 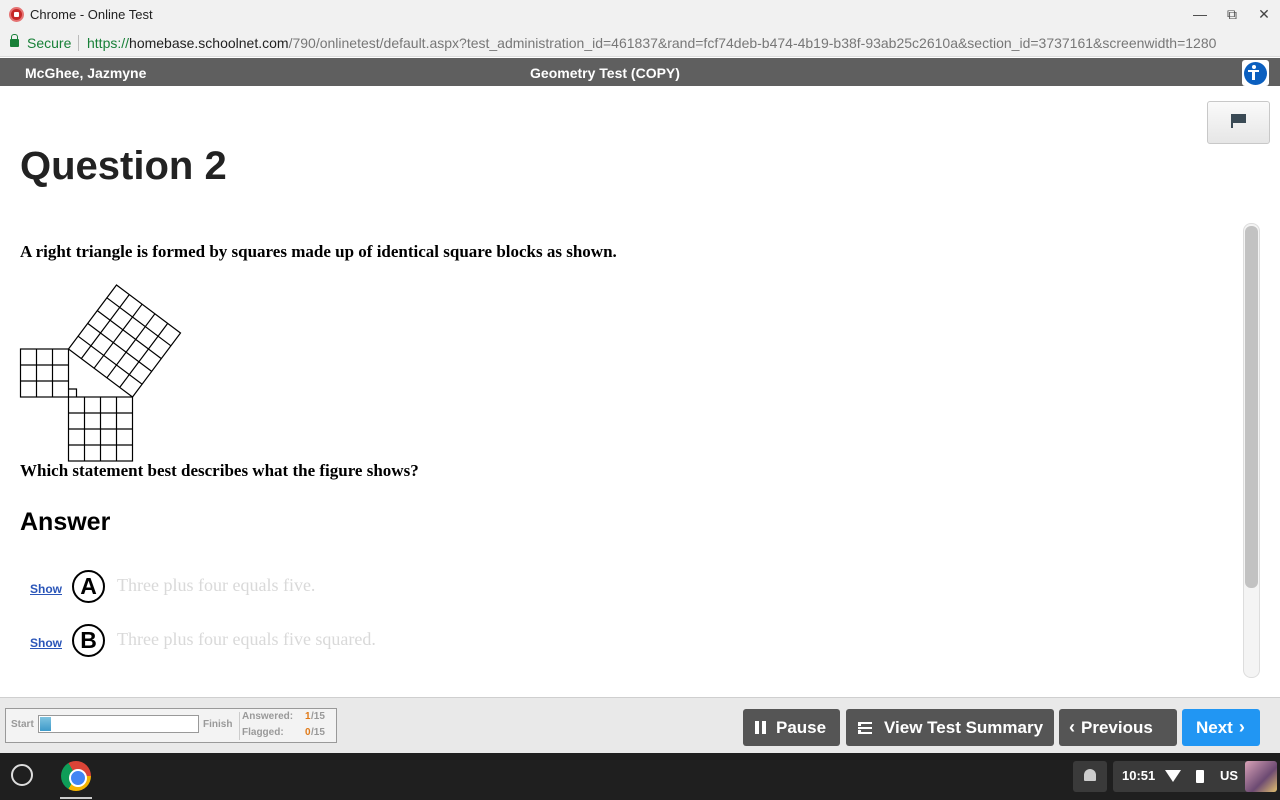 What do you see at coordinates (263, 732) in the screenshot?
I see `flagged-label: Flagged:` at bounding box center [263, 732].